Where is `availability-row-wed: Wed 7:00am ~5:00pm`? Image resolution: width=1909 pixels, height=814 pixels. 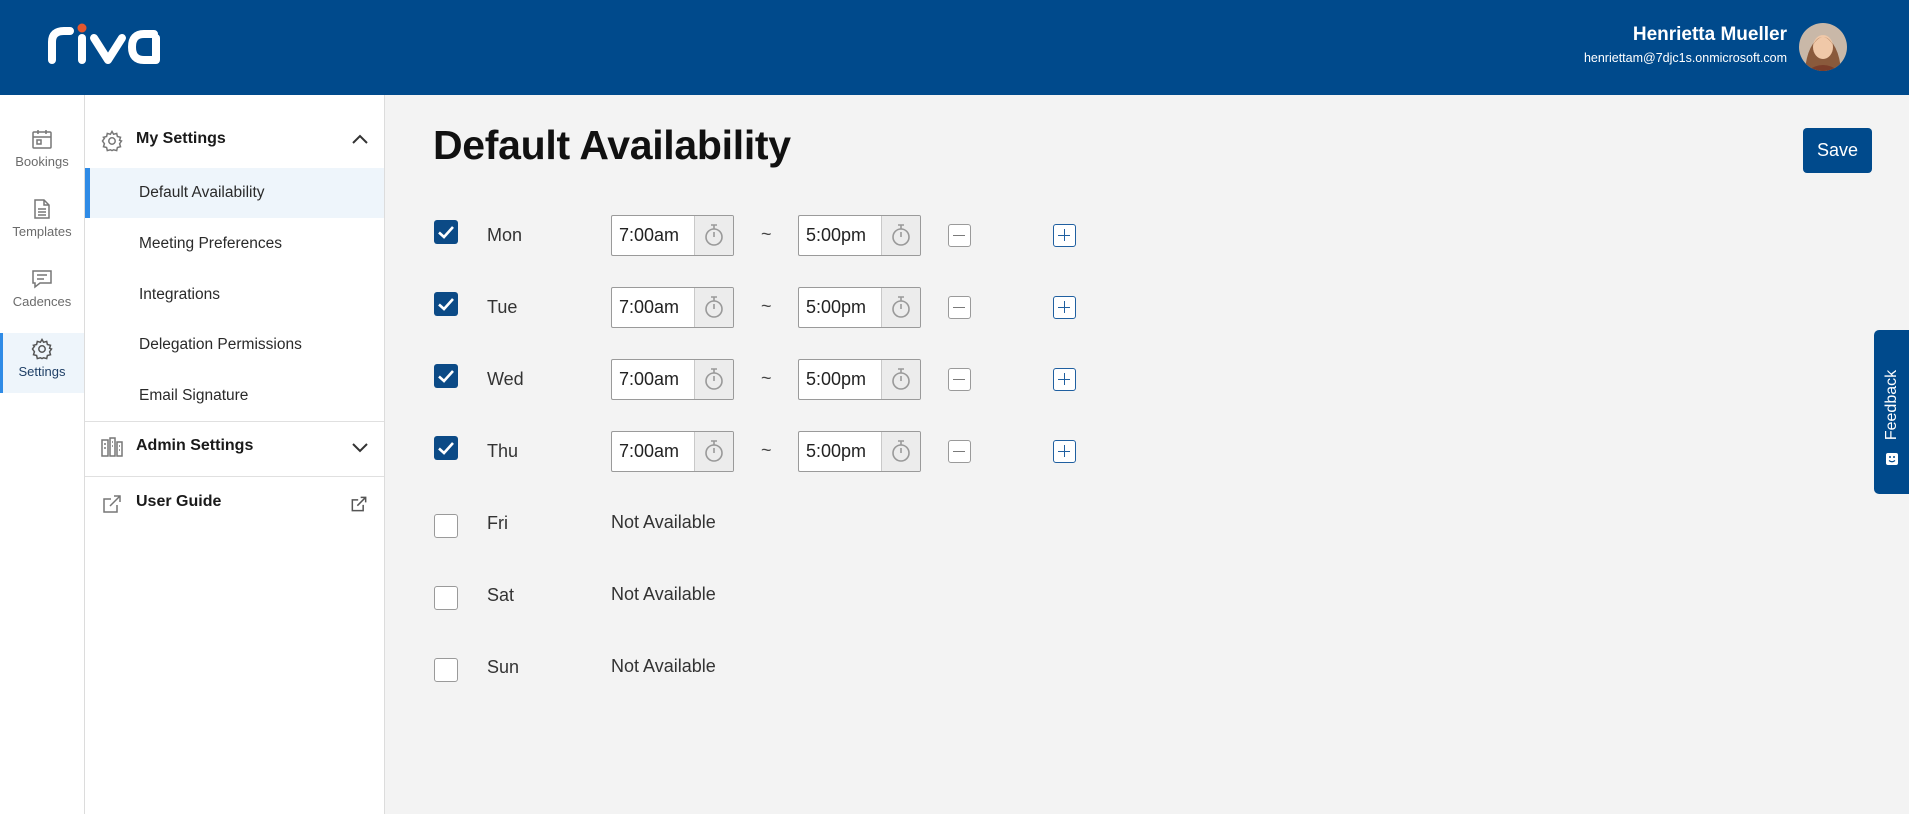 availability-row-wed: Wed 7:00am ~5:00pm is located at coordinates (954, 380).